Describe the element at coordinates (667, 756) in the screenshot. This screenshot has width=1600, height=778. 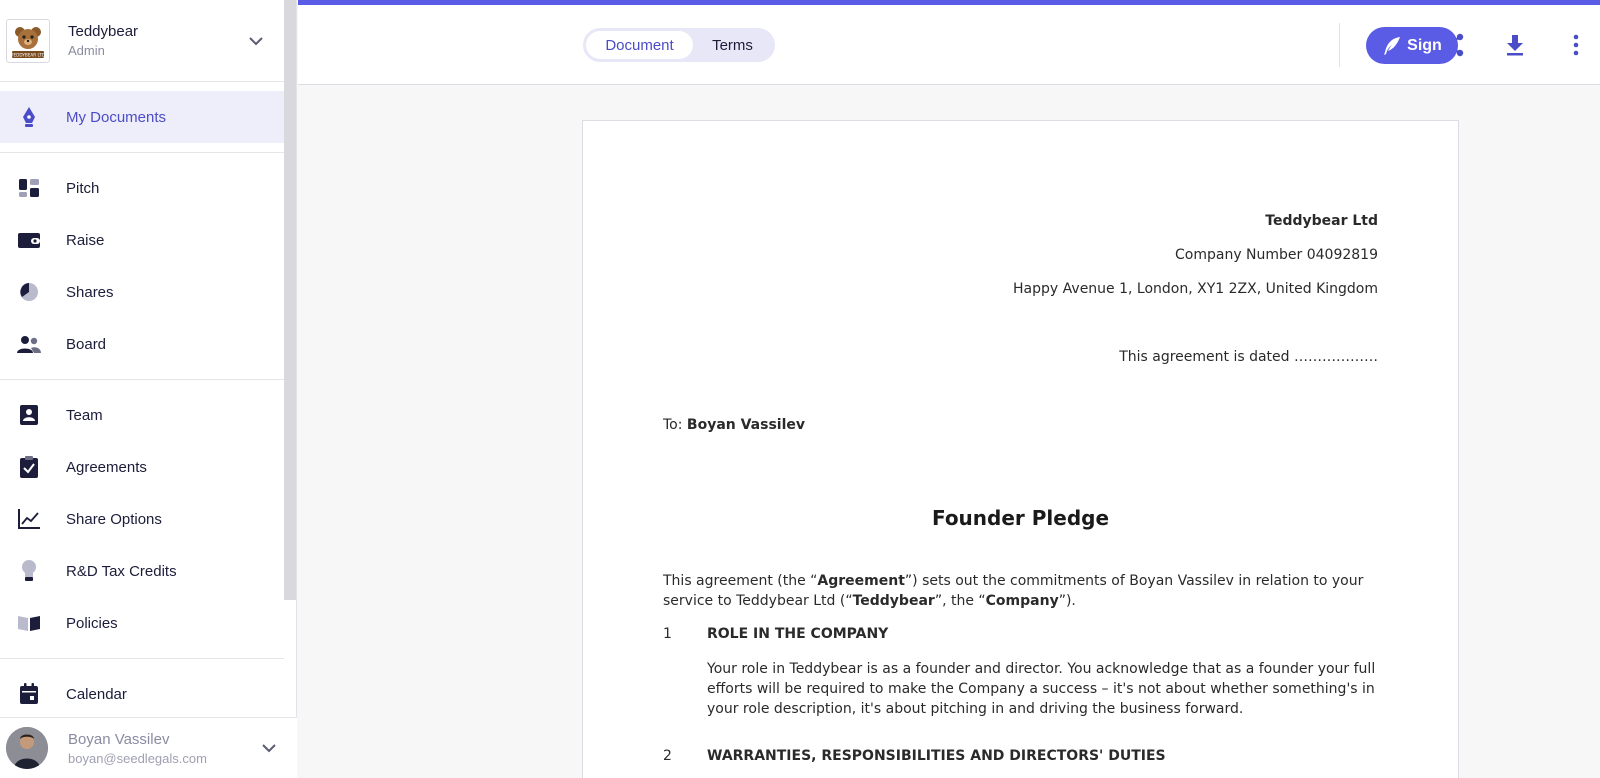
I see `clause-number: 2` at that location.